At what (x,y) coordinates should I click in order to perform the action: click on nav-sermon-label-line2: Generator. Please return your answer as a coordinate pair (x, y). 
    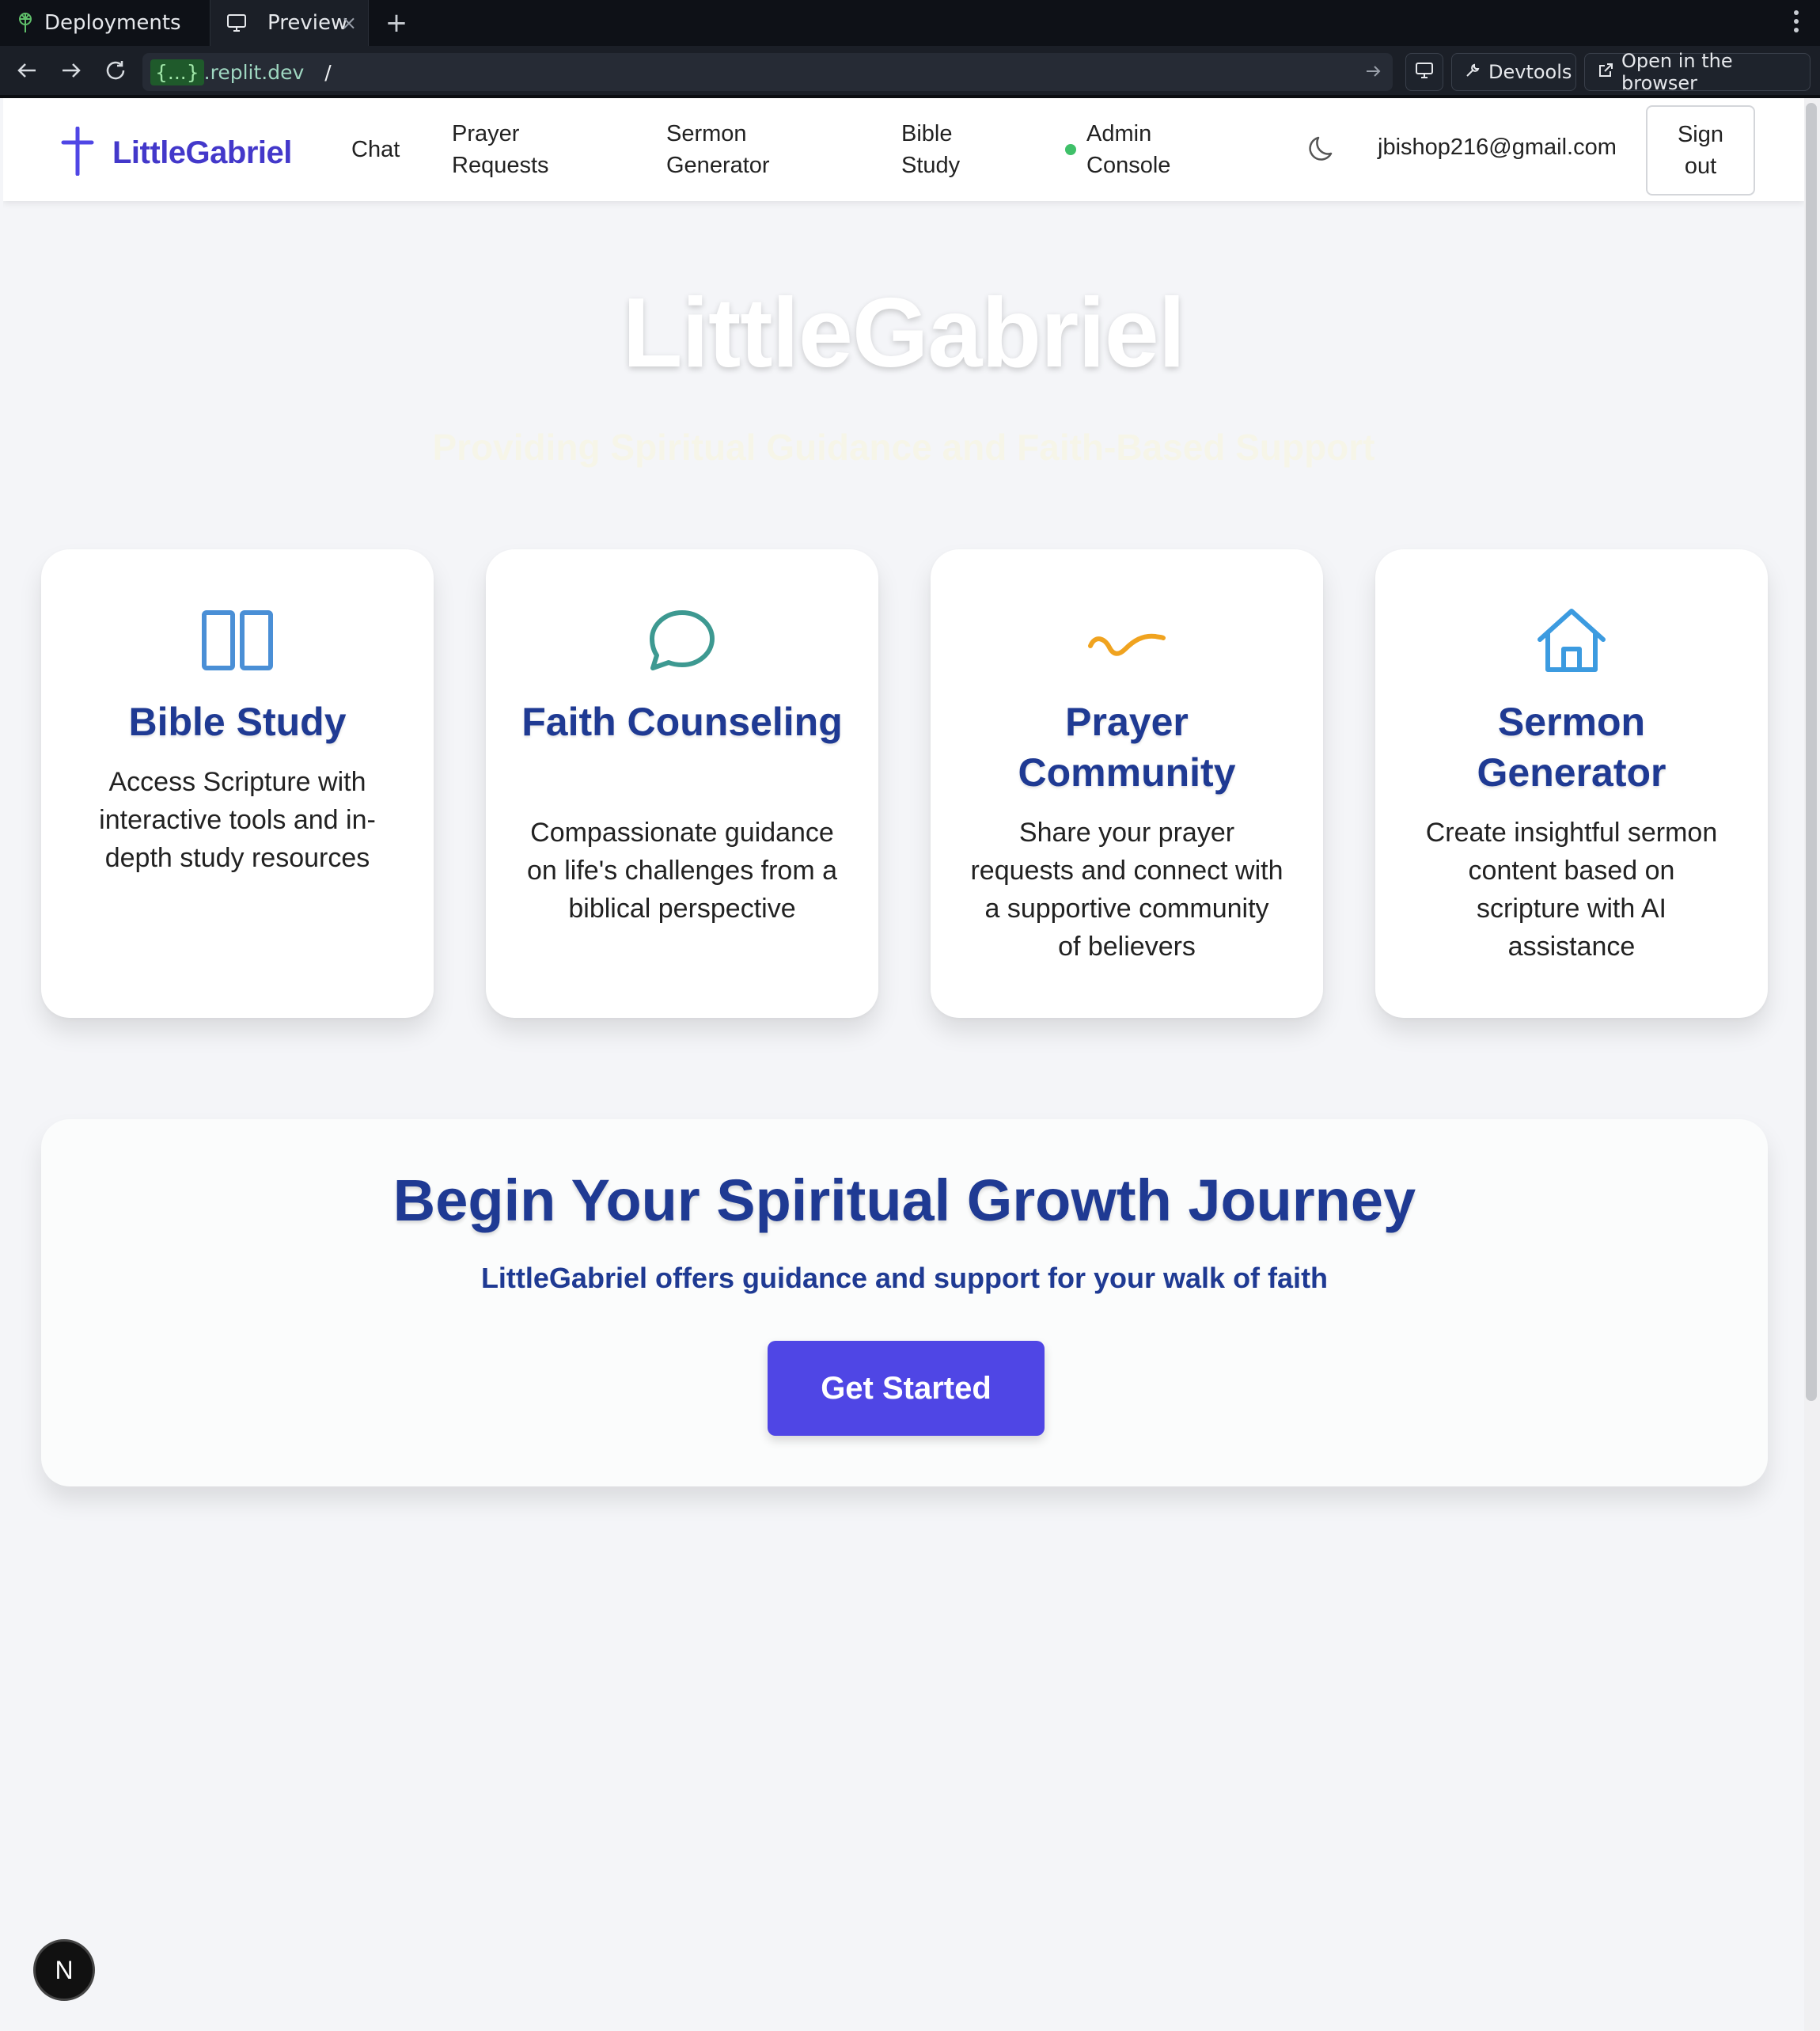
    Looking at the image, I should click on (718, 165).